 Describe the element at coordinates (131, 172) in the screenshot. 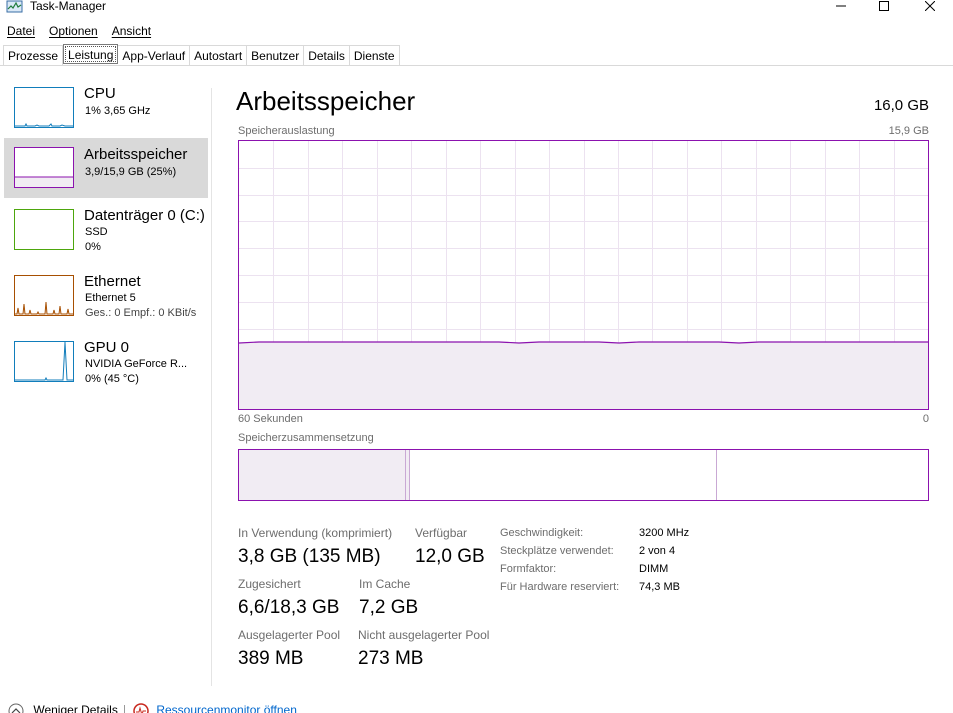

I see `sidebar-item-detail: 3,9/15,9 GB (25%)` at that location.